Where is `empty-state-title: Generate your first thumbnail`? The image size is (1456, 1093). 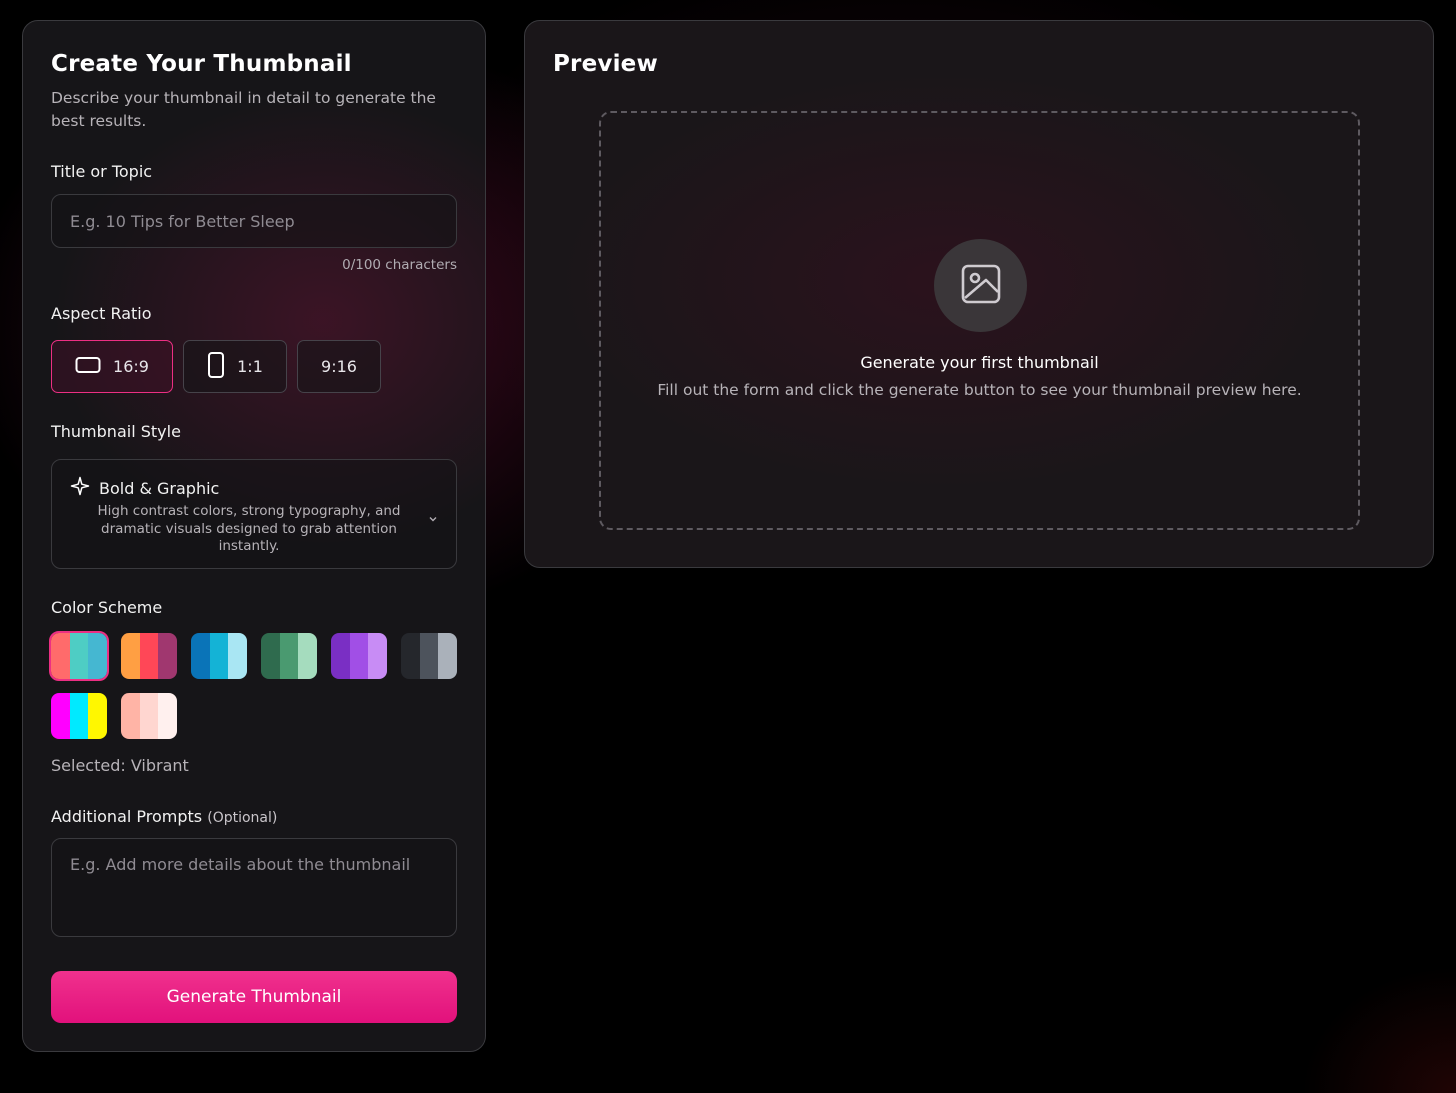 empty-state-title: Generate your first thumbnail is located at coordinates (979, 362).